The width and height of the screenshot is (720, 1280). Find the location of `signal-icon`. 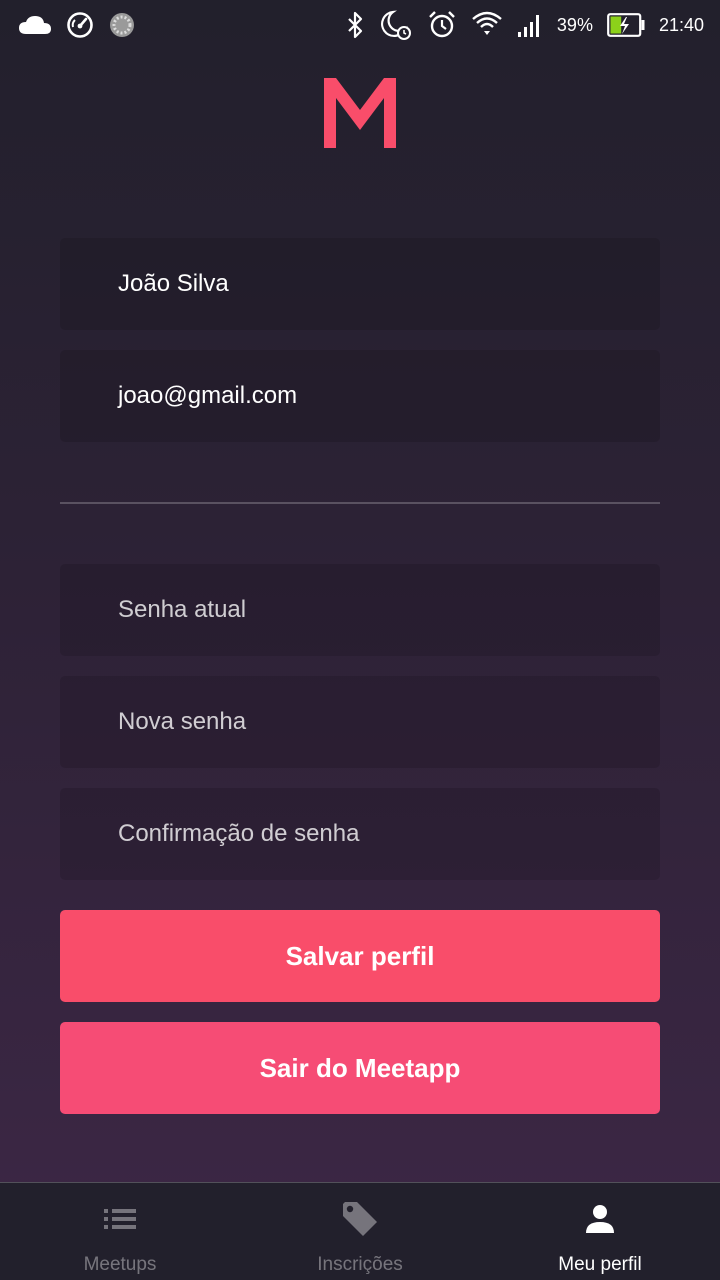

signal-icon is located at coordinates (530, 25).